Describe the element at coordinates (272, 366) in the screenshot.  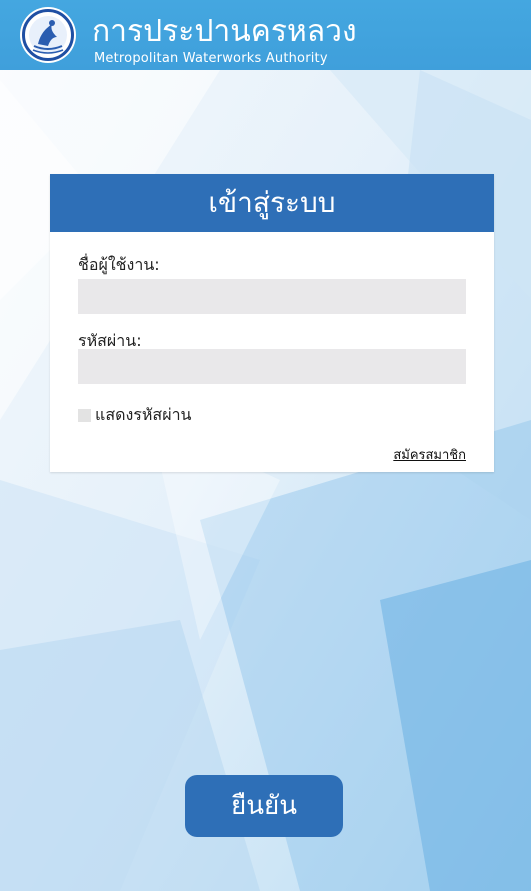
I see `password-input` at that location.